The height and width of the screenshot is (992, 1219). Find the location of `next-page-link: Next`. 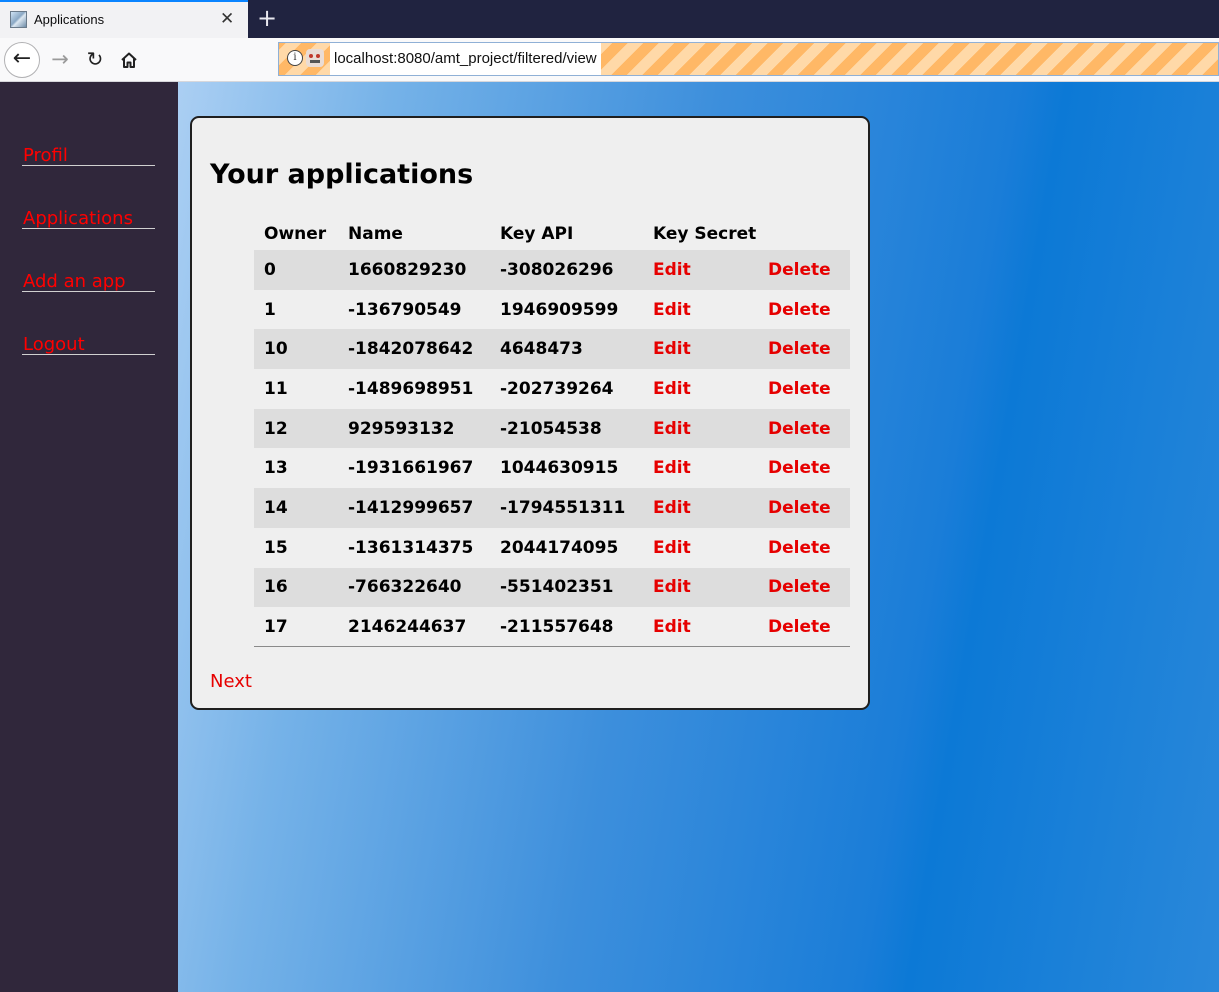

next-page-link: Next is located at coordinates (231, 682).